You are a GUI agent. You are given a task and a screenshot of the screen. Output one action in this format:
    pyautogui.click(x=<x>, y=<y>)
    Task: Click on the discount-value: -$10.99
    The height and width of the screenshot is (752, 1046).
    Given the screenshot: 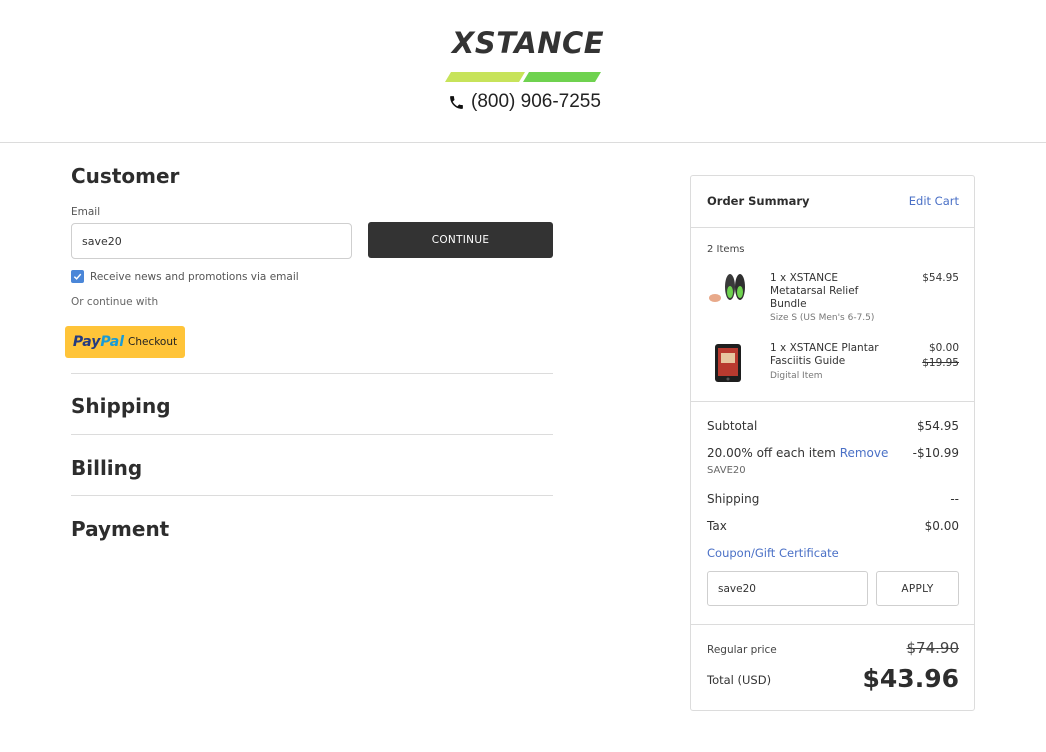 What is the action you would take?
    pyautogui.click(x=935, y=453)
    